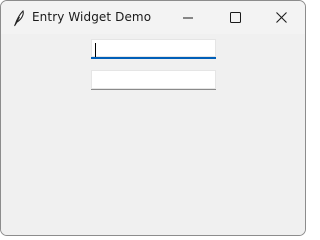  I want to click on close-icon, so click(281, 17).